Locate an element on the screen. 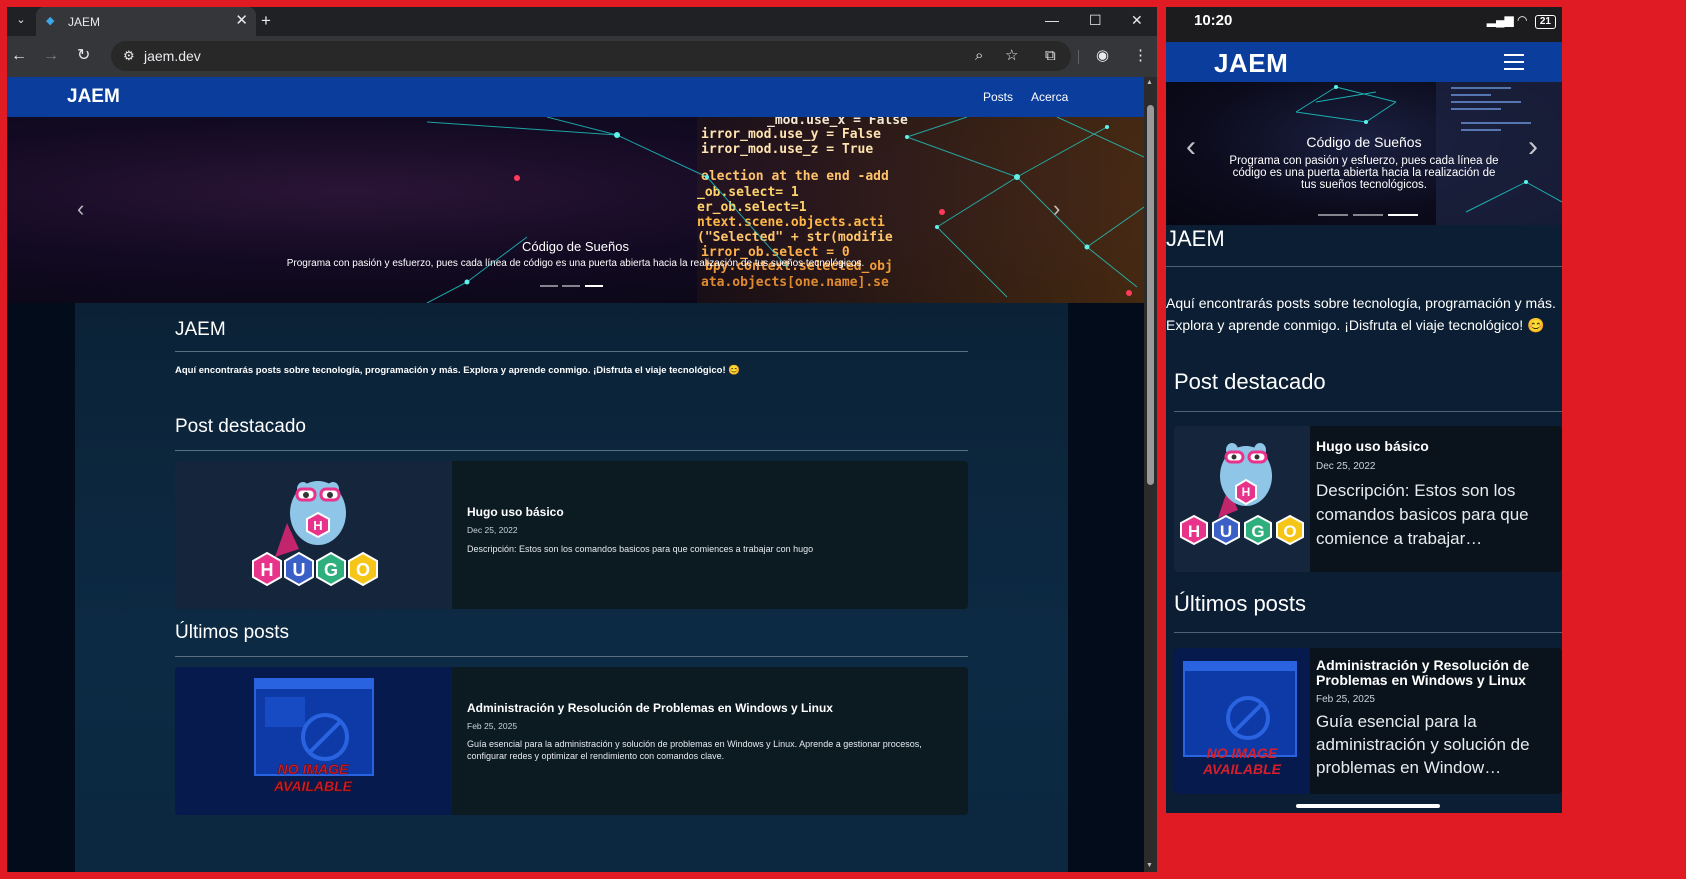 The width and height of the screenshot is (1686, 879). carousel-prev-icon: ‹ is located at coordinates (80, 209).